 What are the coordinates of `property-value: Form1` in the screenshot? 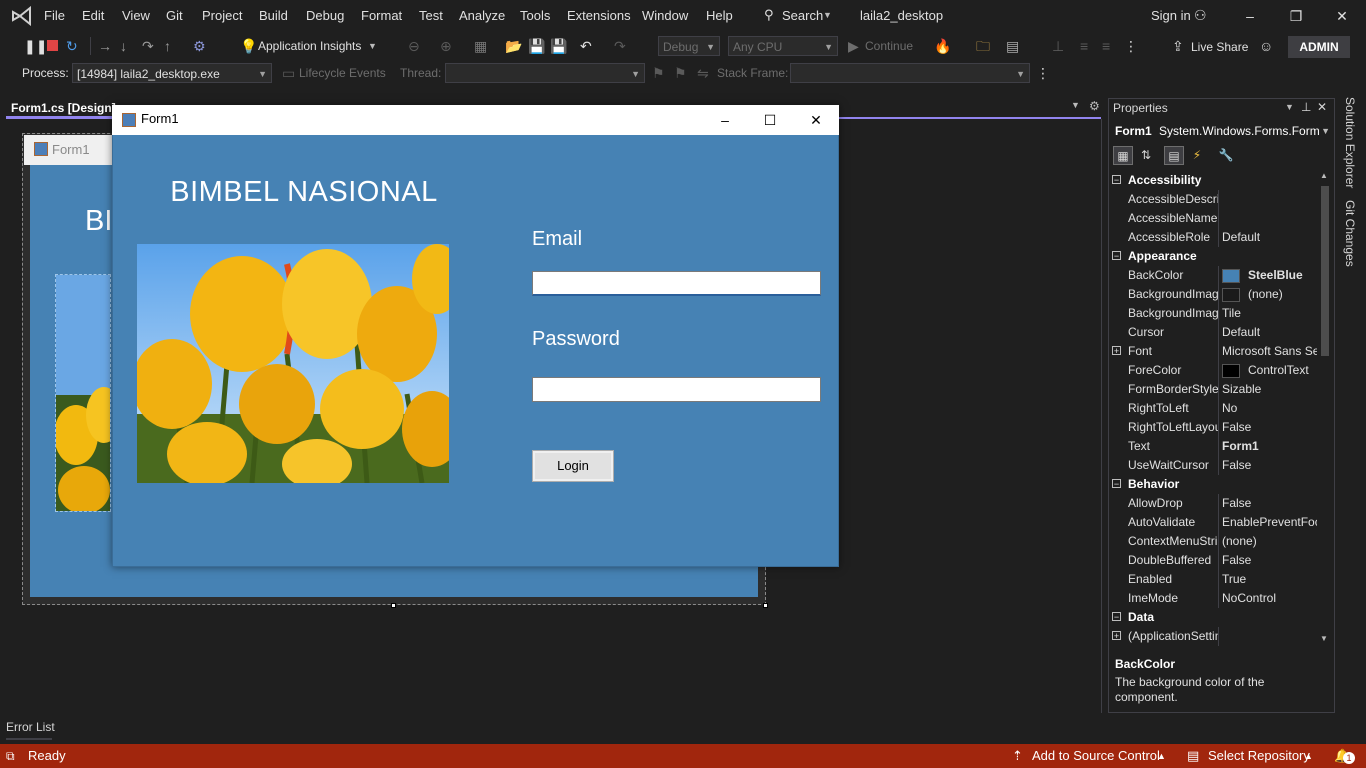 It's located at (1269, 446).